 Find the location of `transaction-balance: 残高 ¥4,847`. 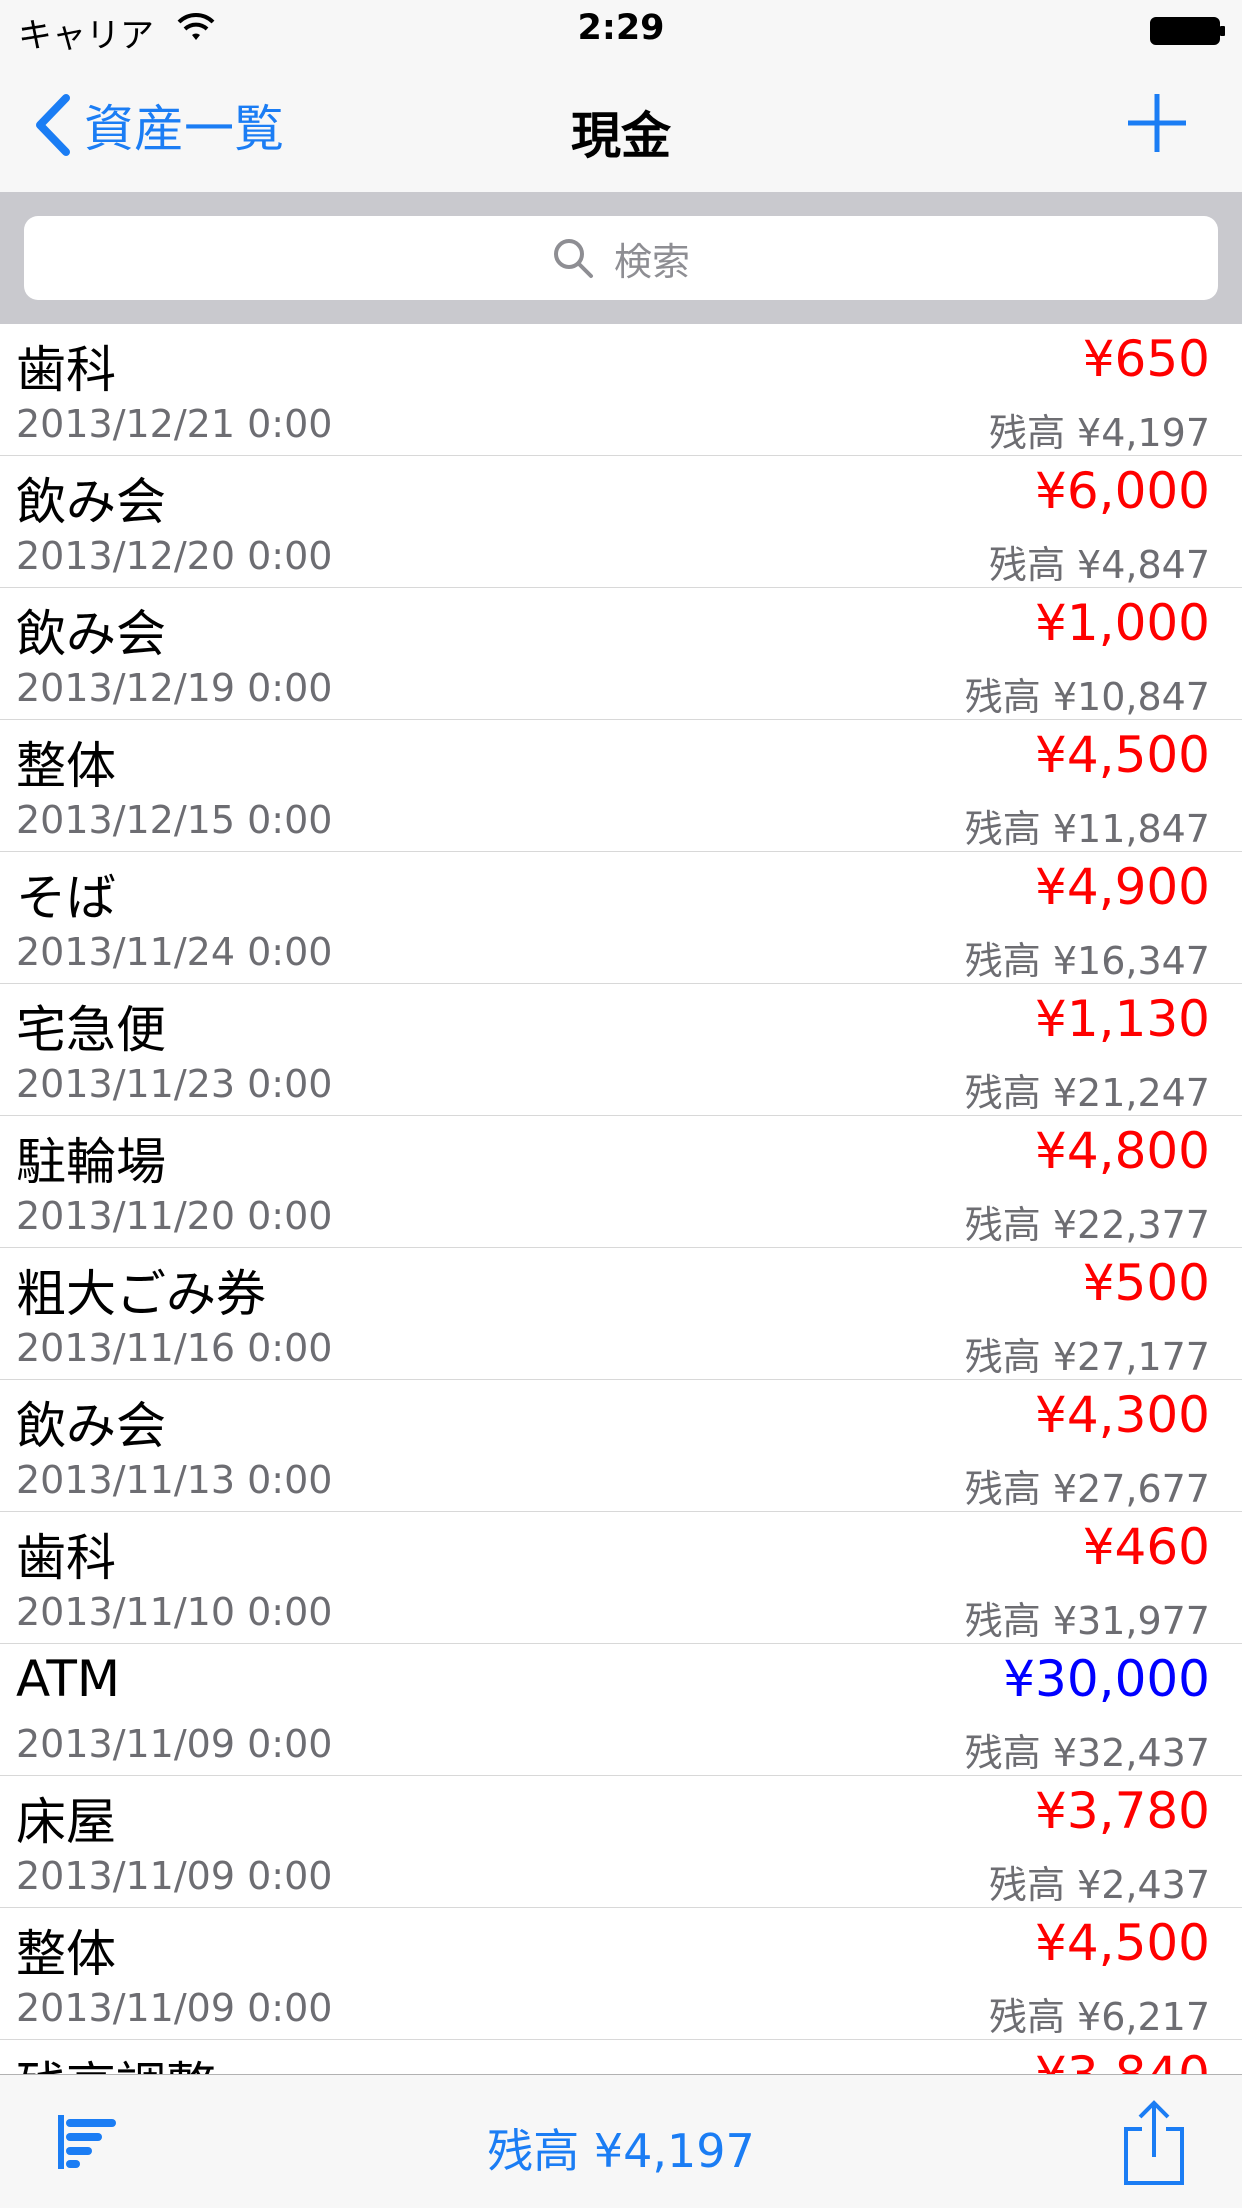

transaction-balance: 残高 ¥4,847 is located at coordinates (1099, 565).